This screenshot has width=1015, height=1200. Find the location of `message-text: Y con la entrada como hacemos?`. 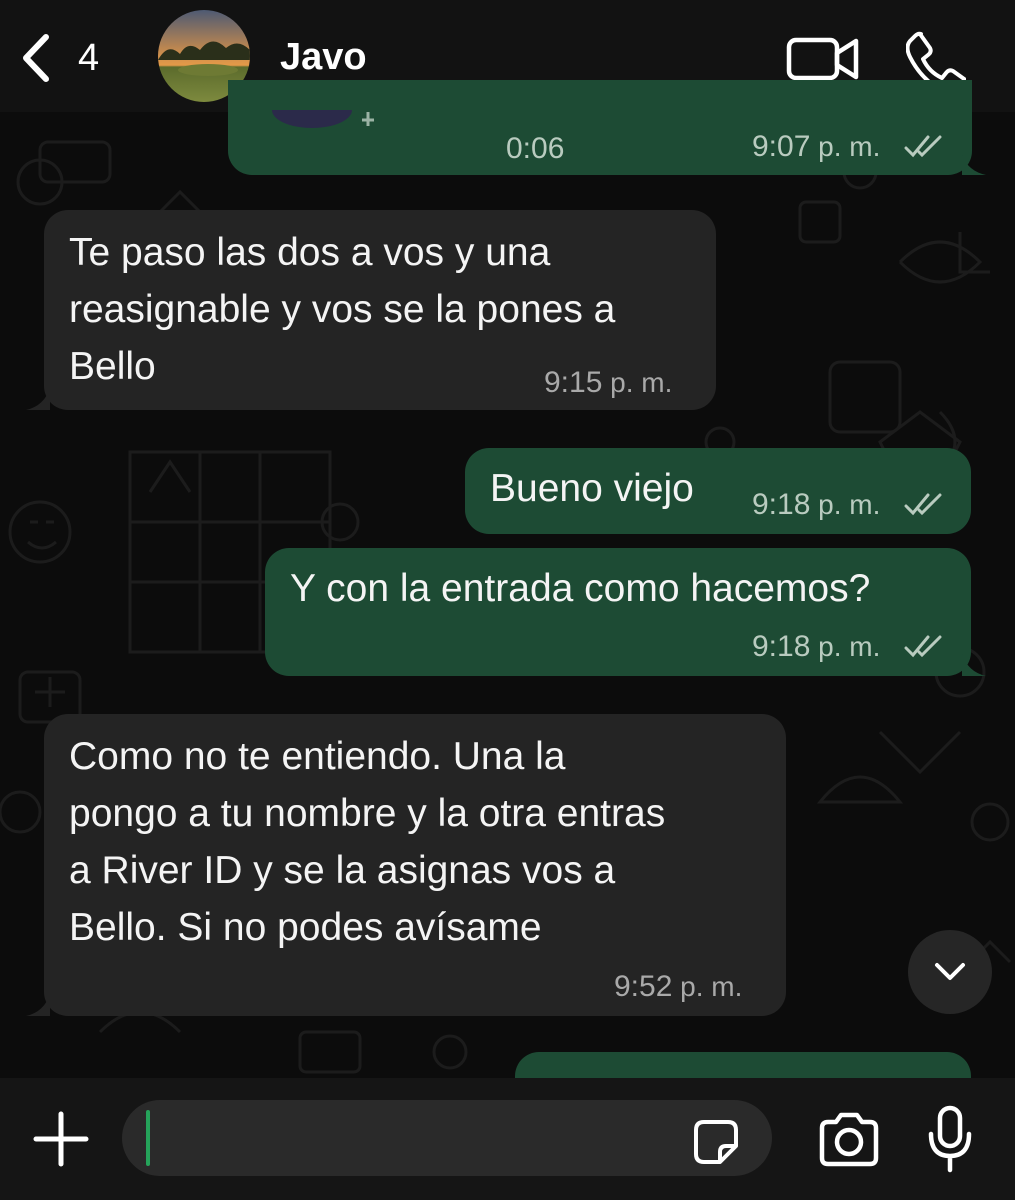

message-text: Y con la entrada como hacemos? is located at coordinates (580, 588).